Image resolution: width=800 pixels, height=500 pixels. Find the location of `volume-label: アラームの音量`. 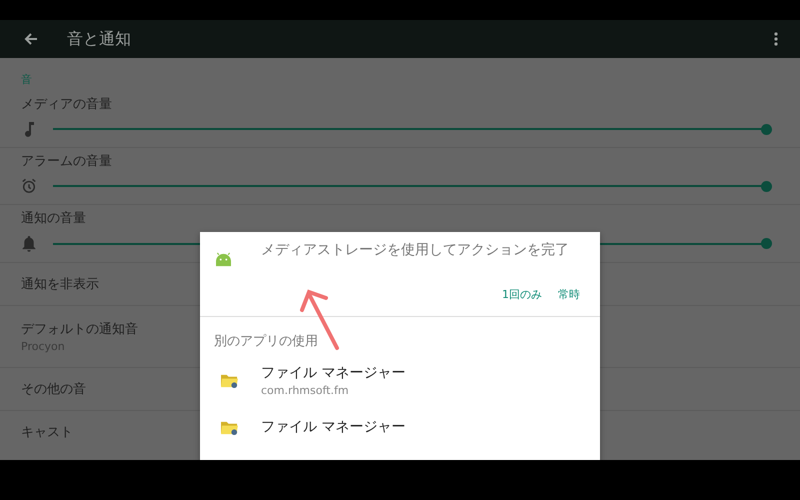

volume-label: アラームの音量 is located at coordinates (66, 161).